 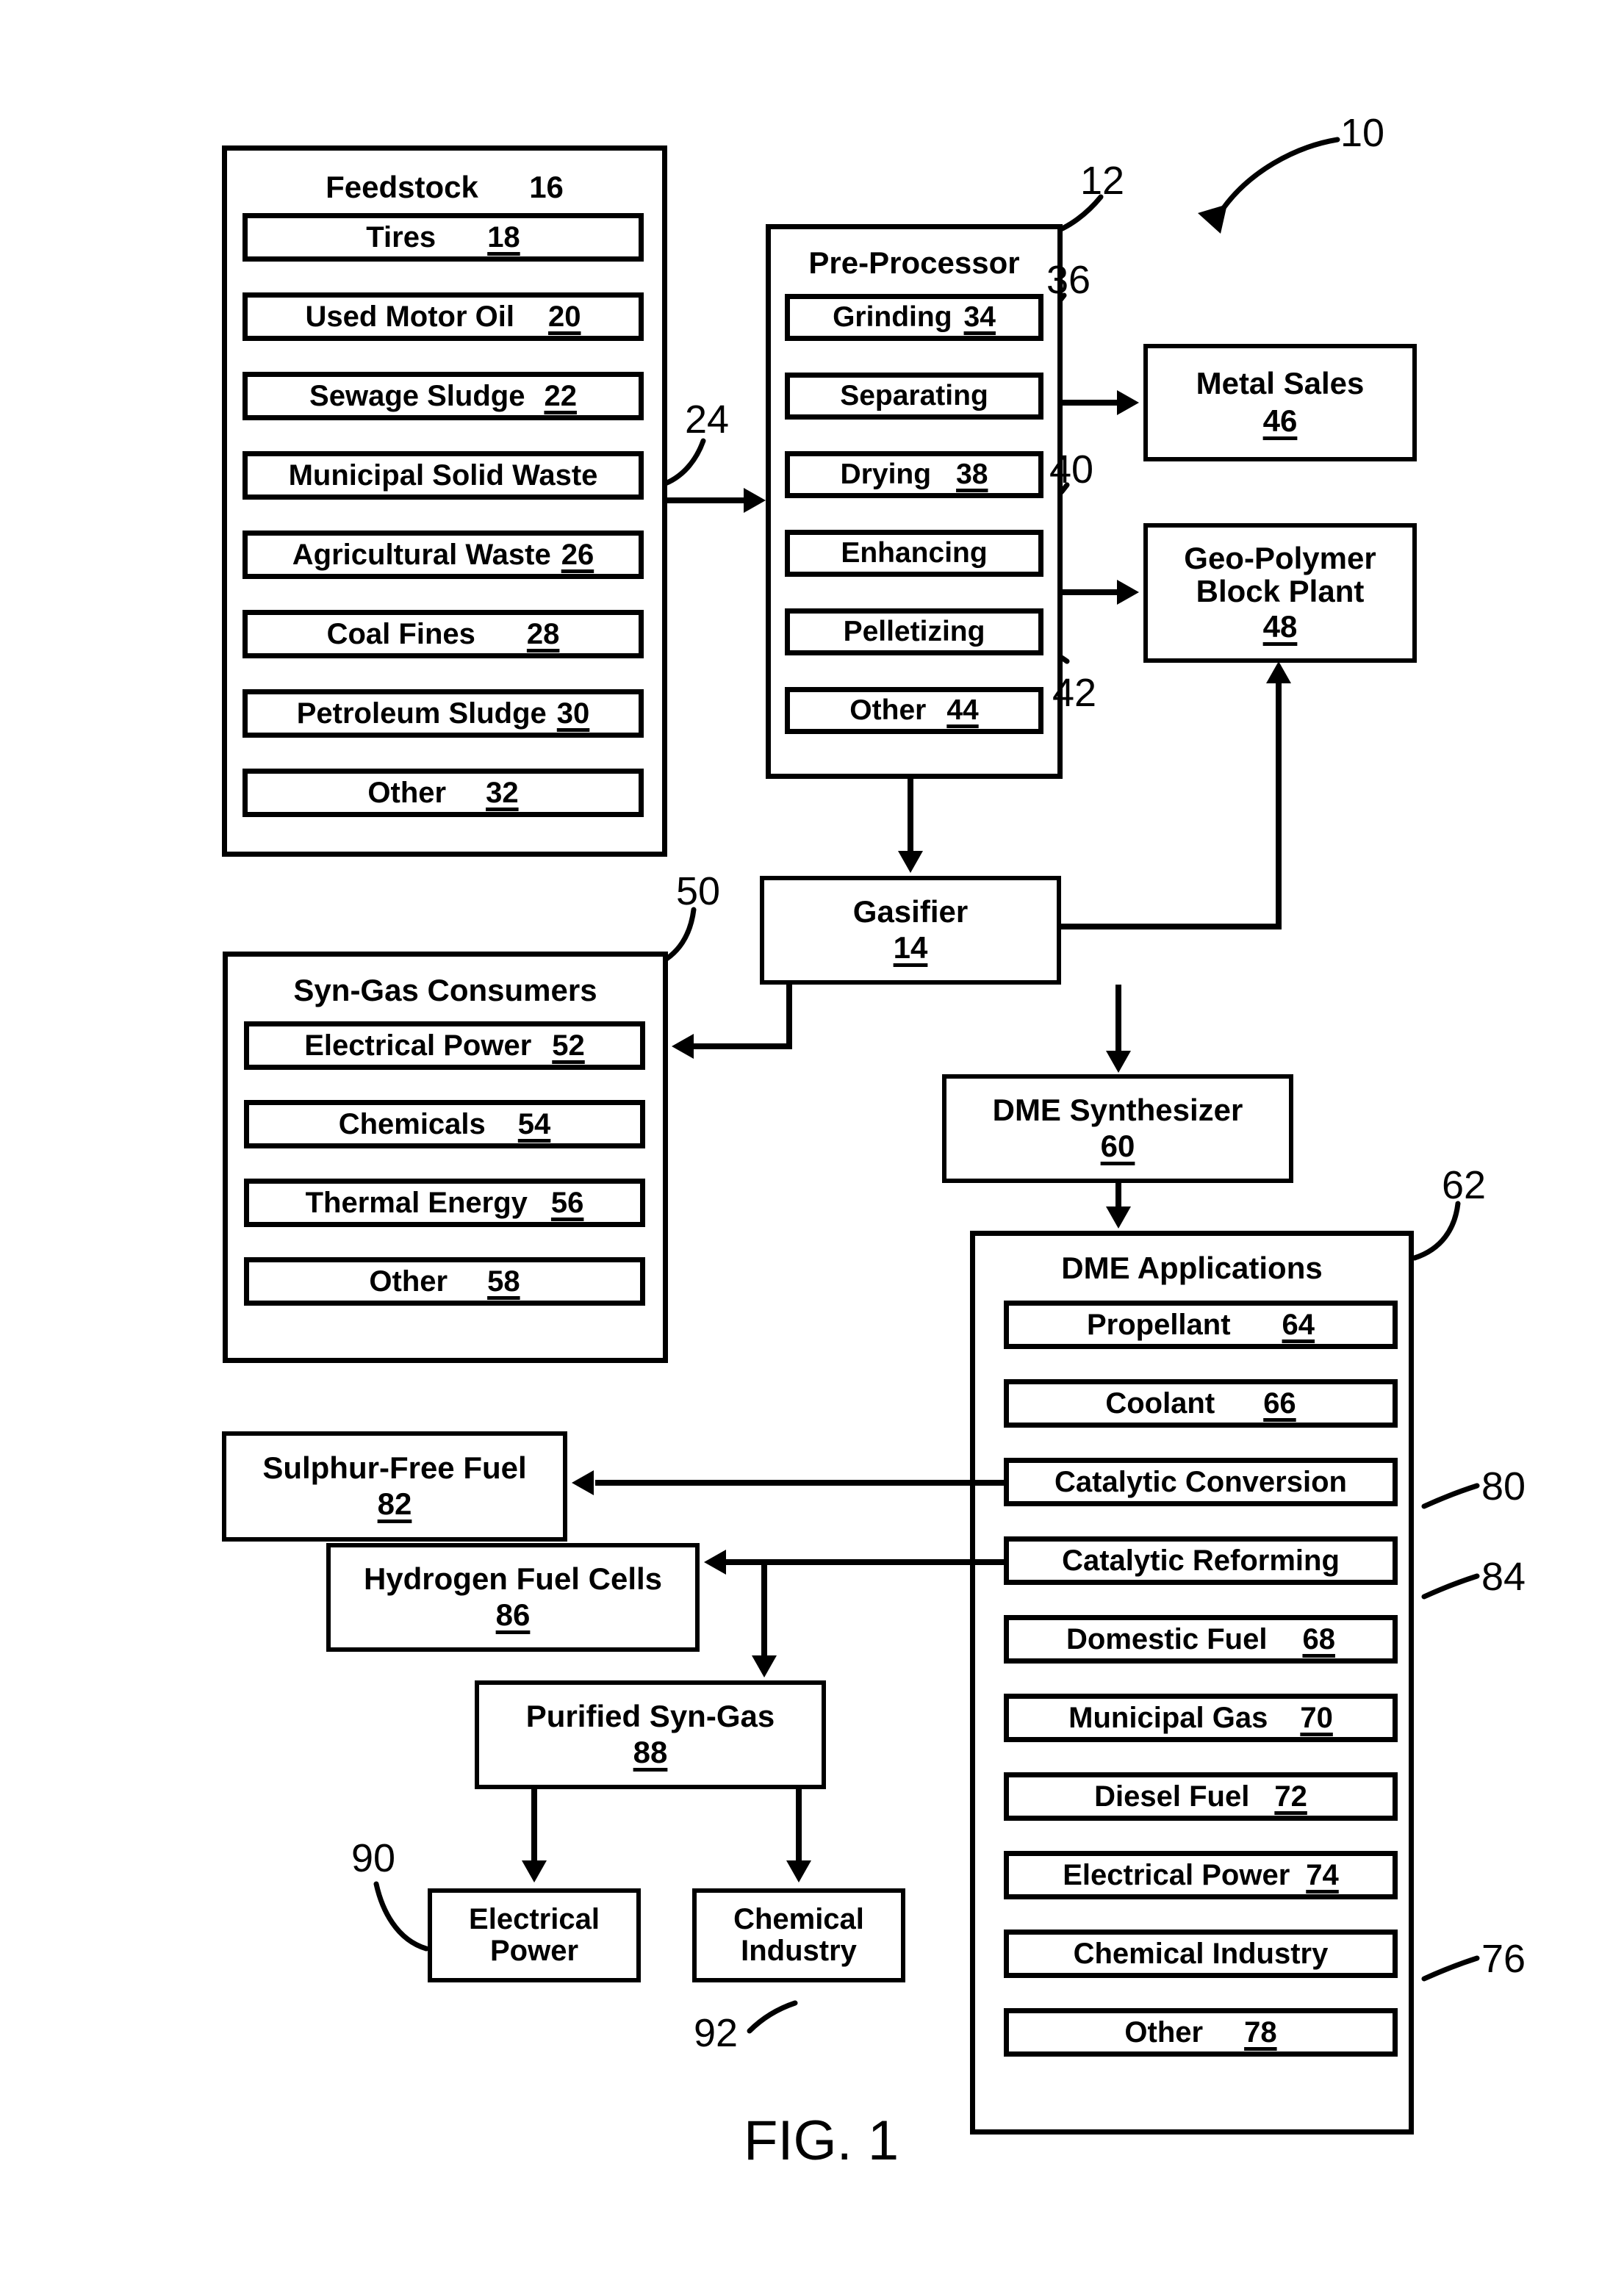 What do you see at coordinates (650, 1751) in the screenshot?
I see `purified-syngas-ref: 88` at bounding box center [650, 1751].